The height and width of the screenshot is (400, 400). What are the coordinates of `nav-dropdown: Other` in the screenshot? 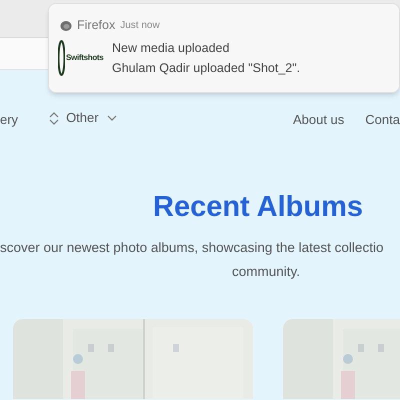 It's located at (91, 118).